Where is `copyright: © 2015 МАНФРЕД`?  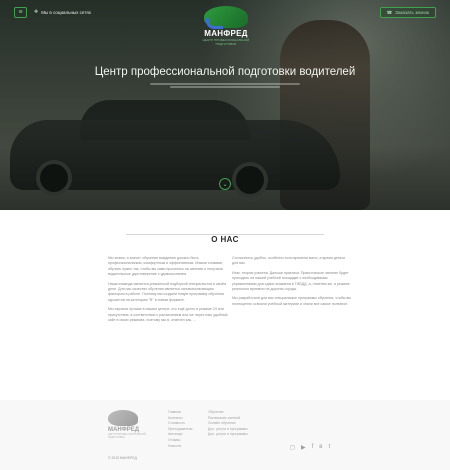
copyright: © 2015 МАНФРЕД is located at coordinates (122, 458).